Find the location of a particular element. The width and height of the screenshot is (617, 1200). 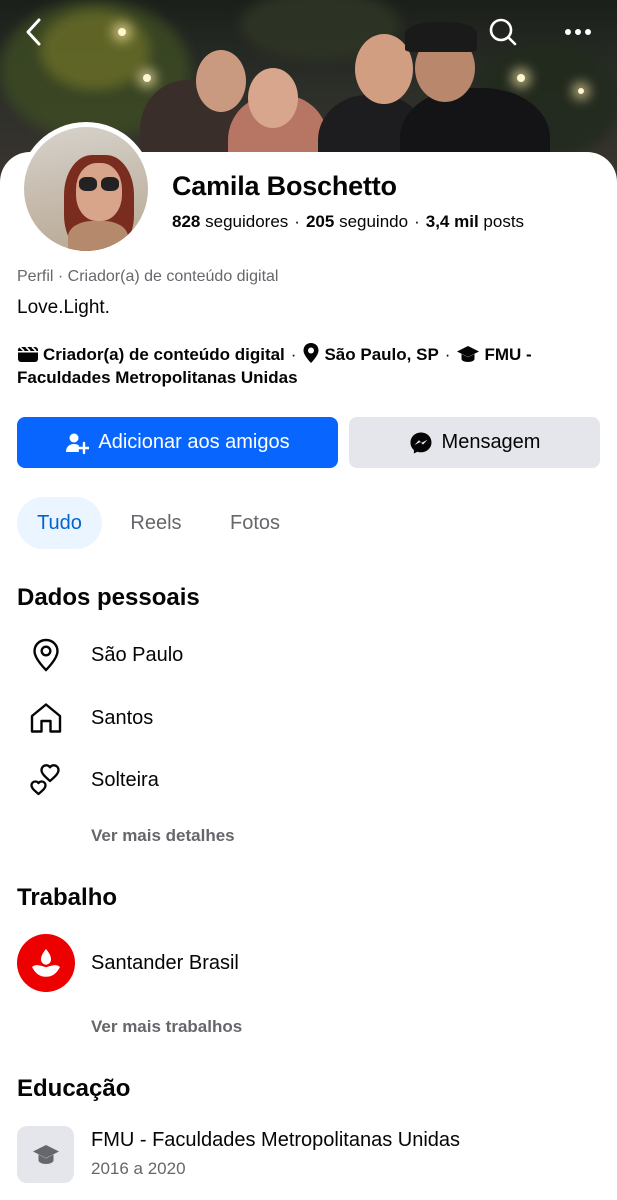

tab-all: Tudo is located at coordinates (59, 523).